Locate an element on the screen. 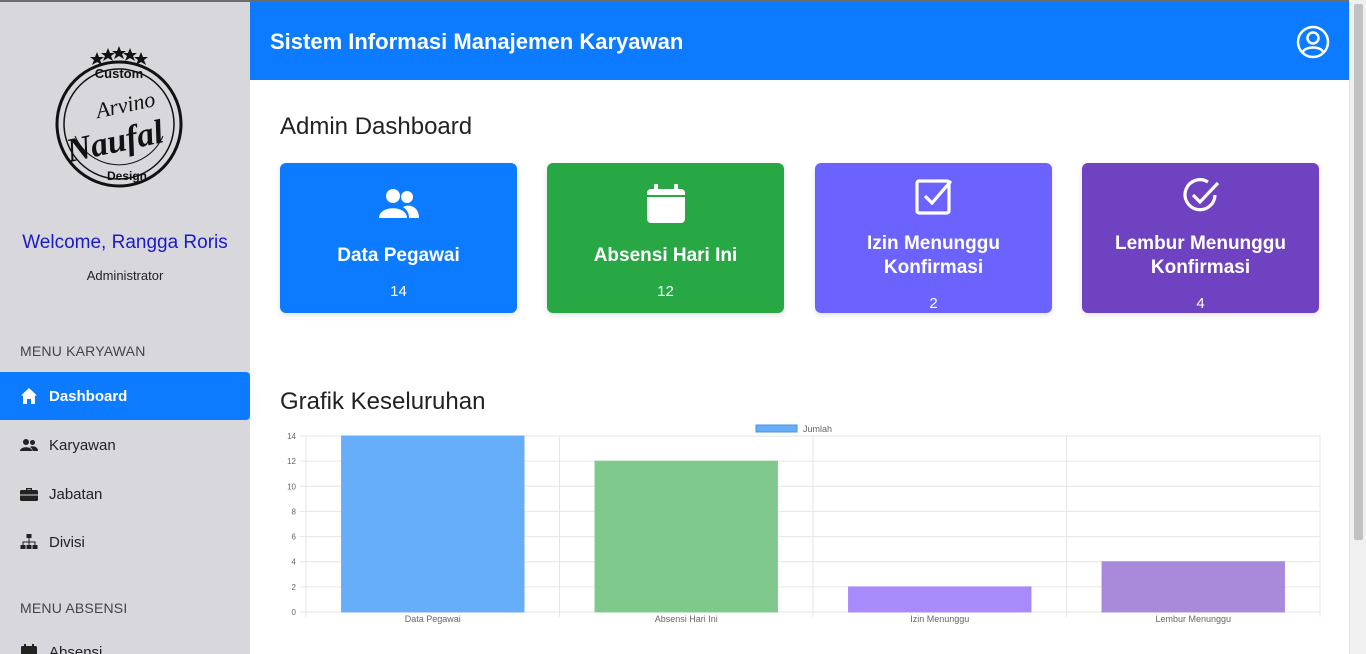 The image size is (1366, 654). card-value: 4 is located at coordinates (1200, 303).